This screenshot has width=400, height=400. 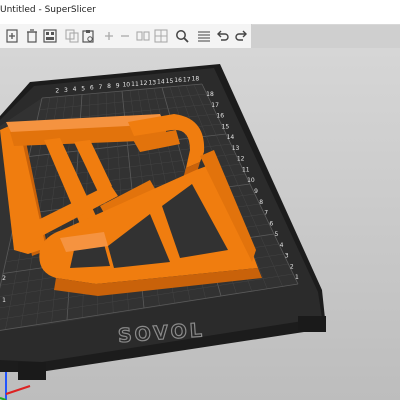 I want to click on search-icon, so click(x=182, y=36).